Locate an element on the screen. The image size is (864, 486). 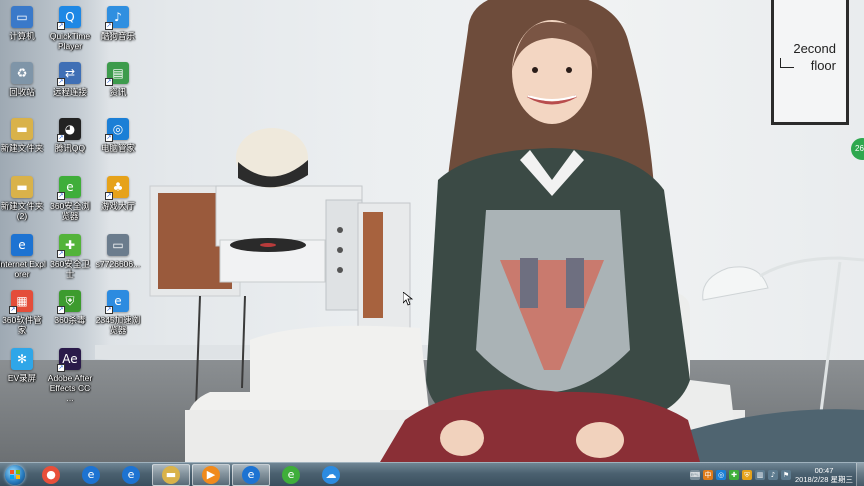
qq-icon: ◕ ↗ is located at coordinates (69, 130).